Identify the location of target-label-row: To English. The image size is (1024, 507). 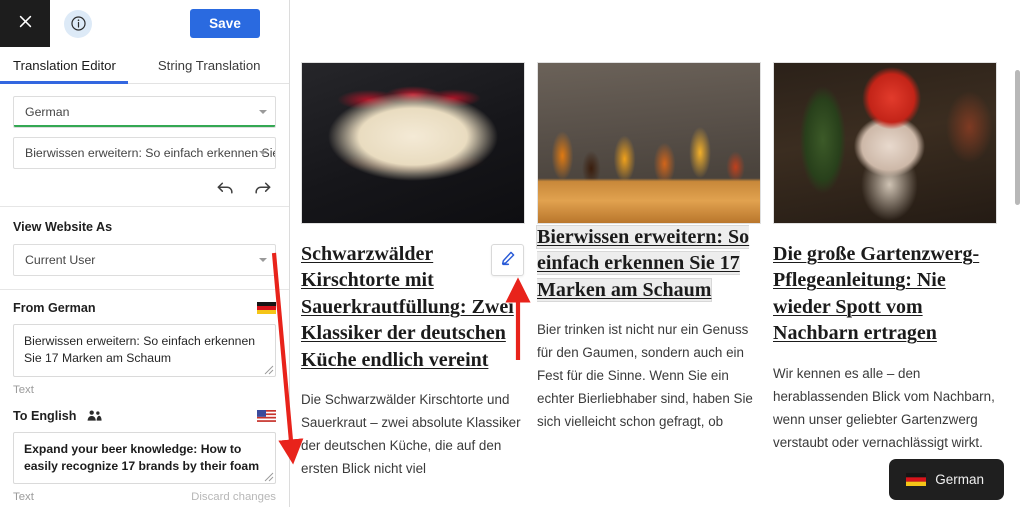
(144, 416).